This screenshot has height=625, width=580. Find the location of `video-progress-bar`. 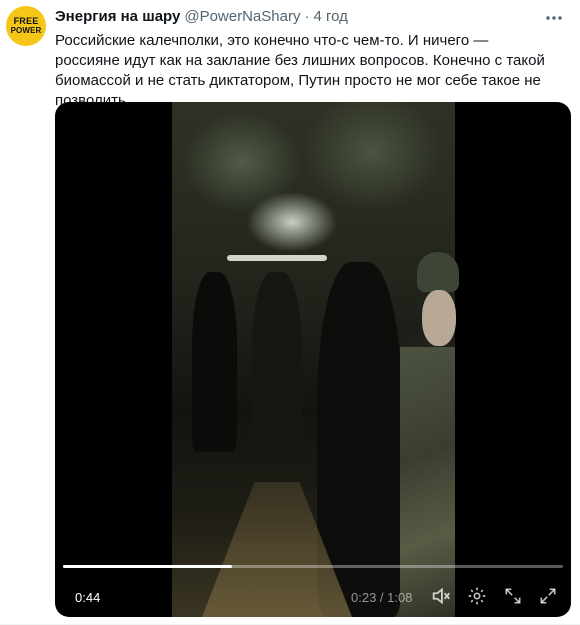

video-progress-bar is located at coordinates (313, 566).